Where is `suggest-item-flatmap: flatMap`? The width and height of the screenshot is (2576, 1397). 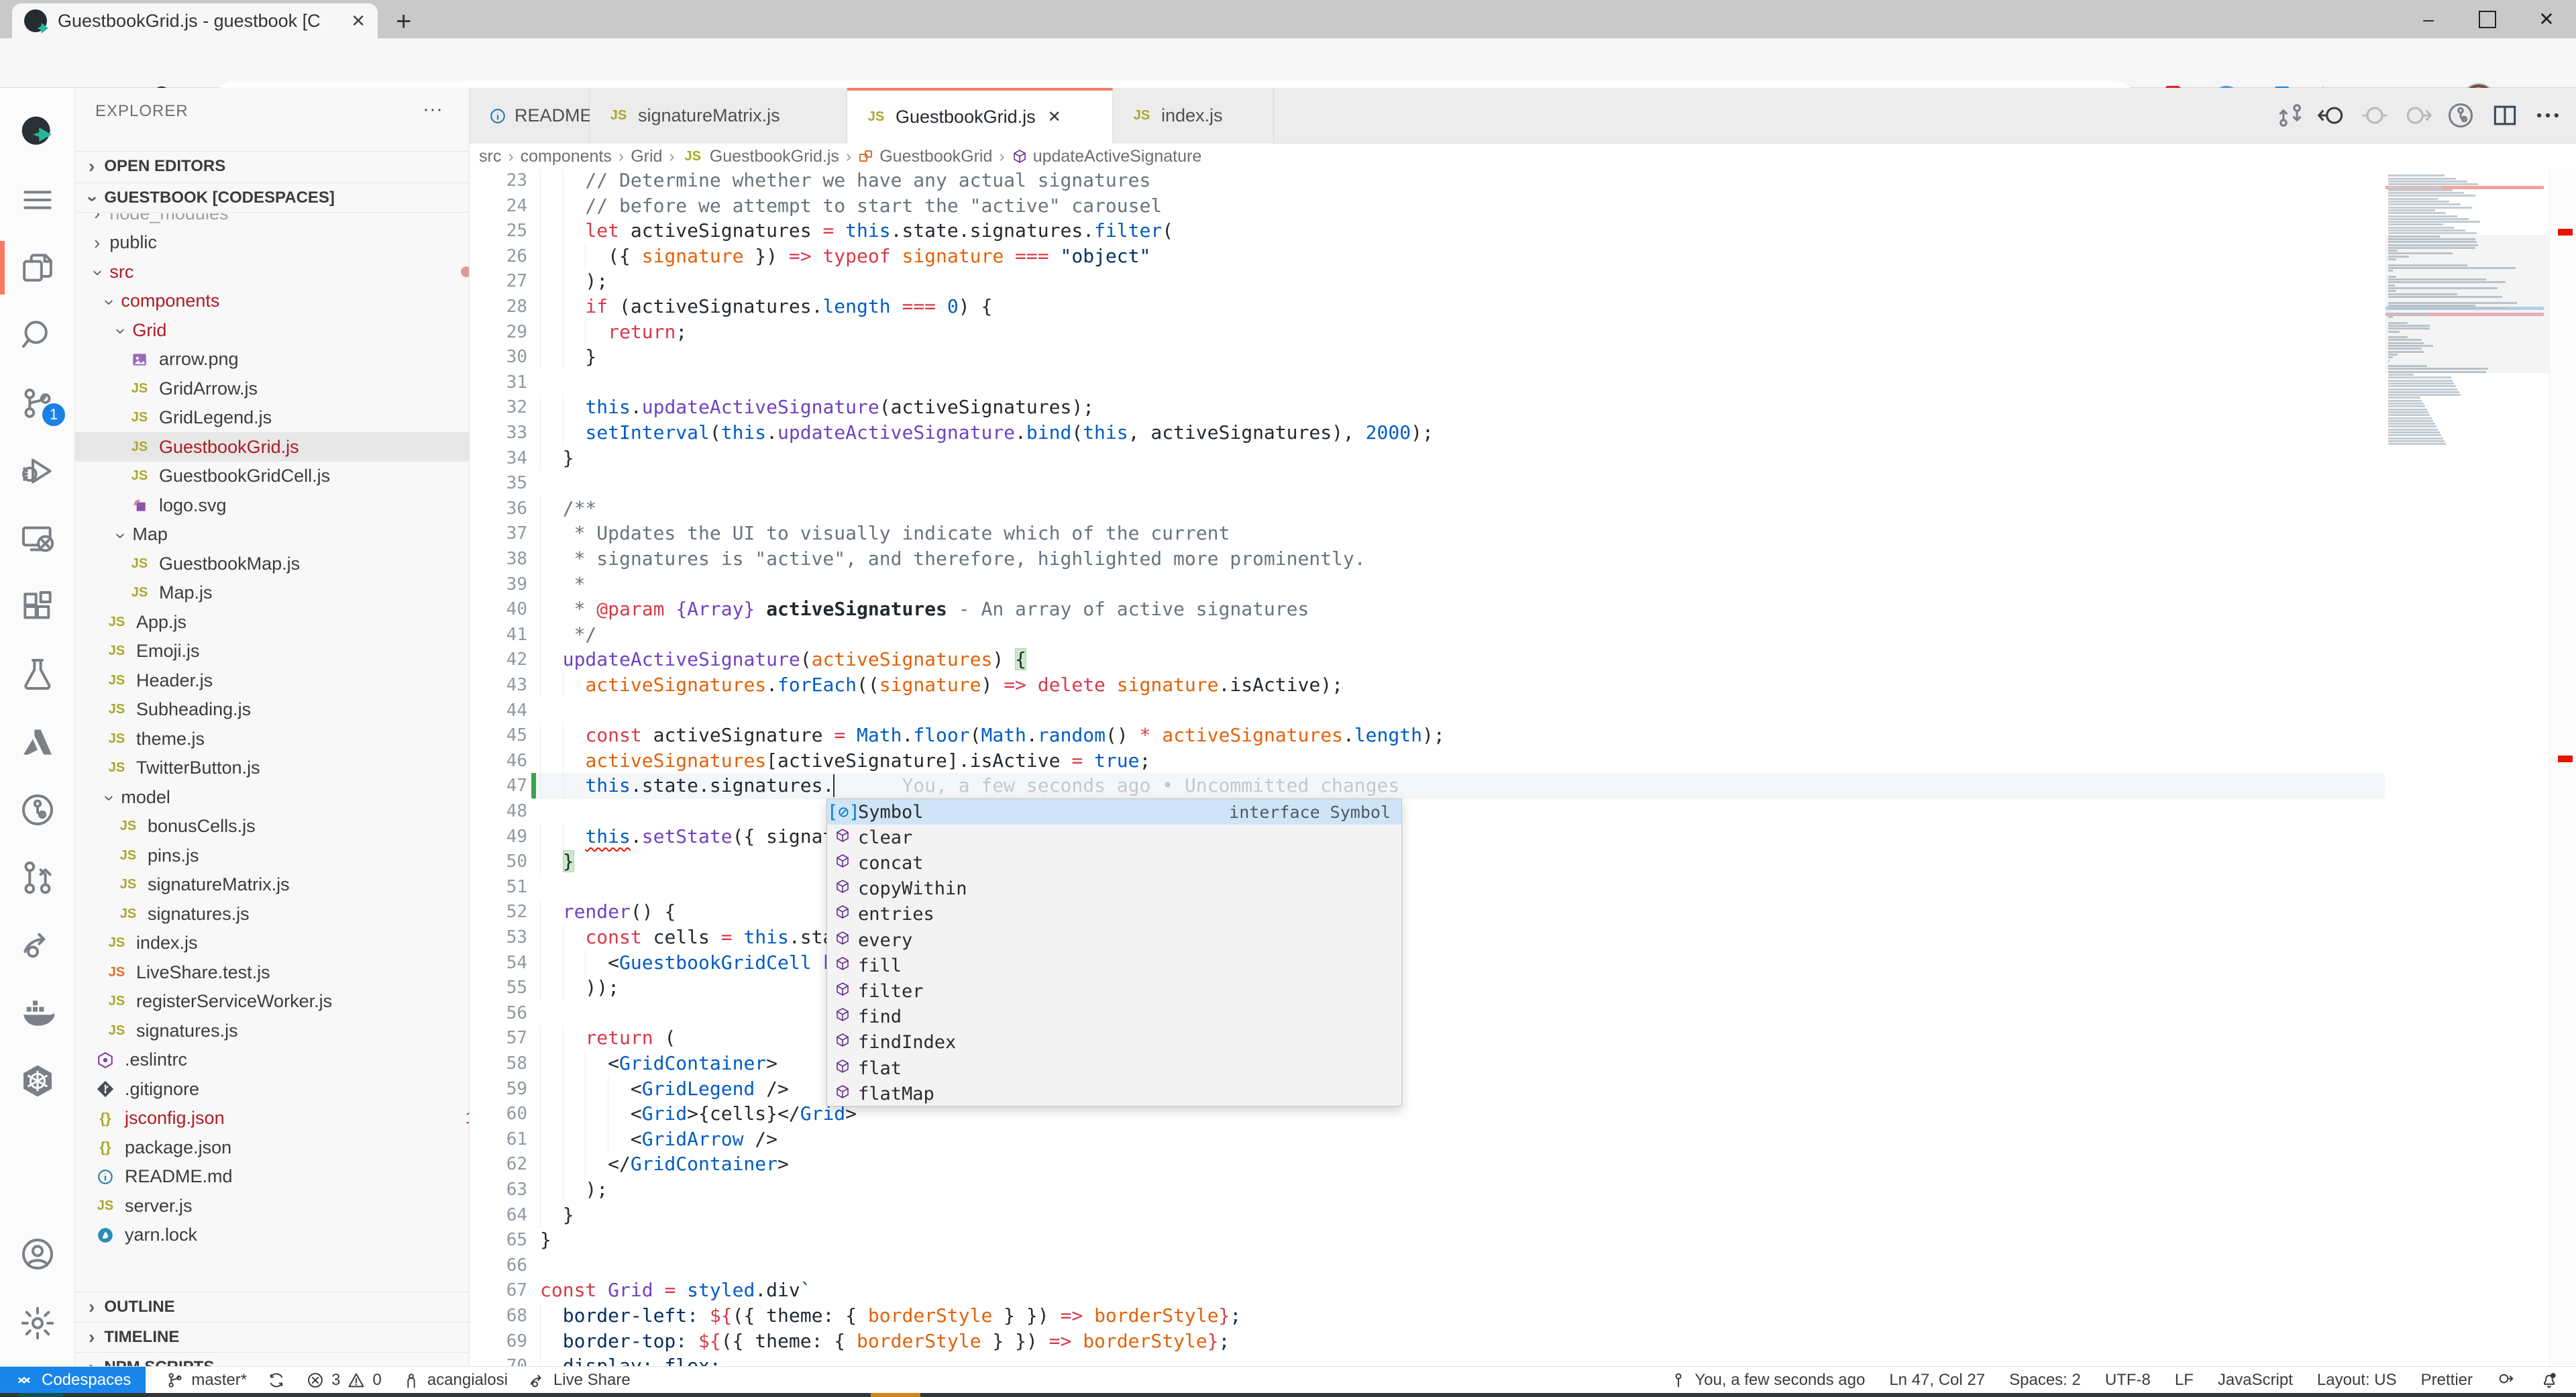
suggest-item-flatmap: flatMap is located at coordinates (1114, 1093).